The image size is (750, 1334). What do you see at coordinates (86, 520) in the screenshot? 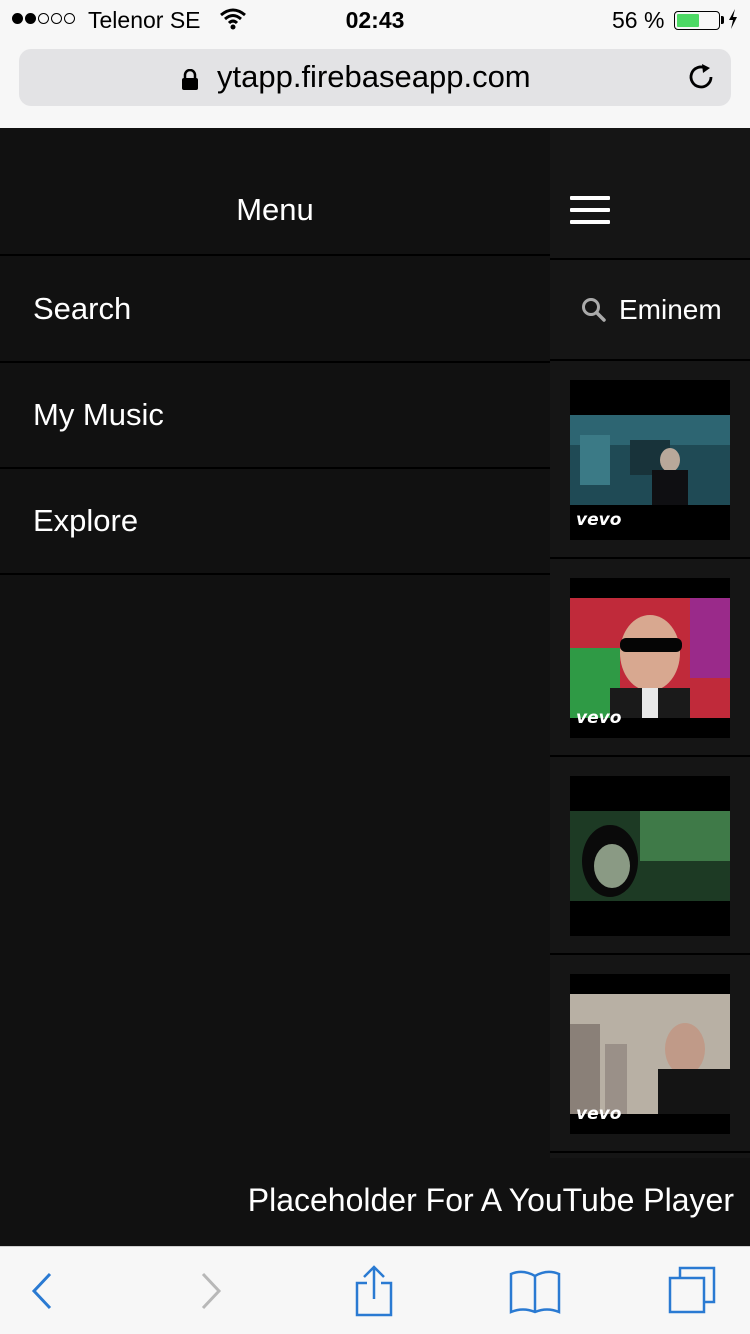
I see `menu-item-label: Explore` at bounding box center [86, 520].